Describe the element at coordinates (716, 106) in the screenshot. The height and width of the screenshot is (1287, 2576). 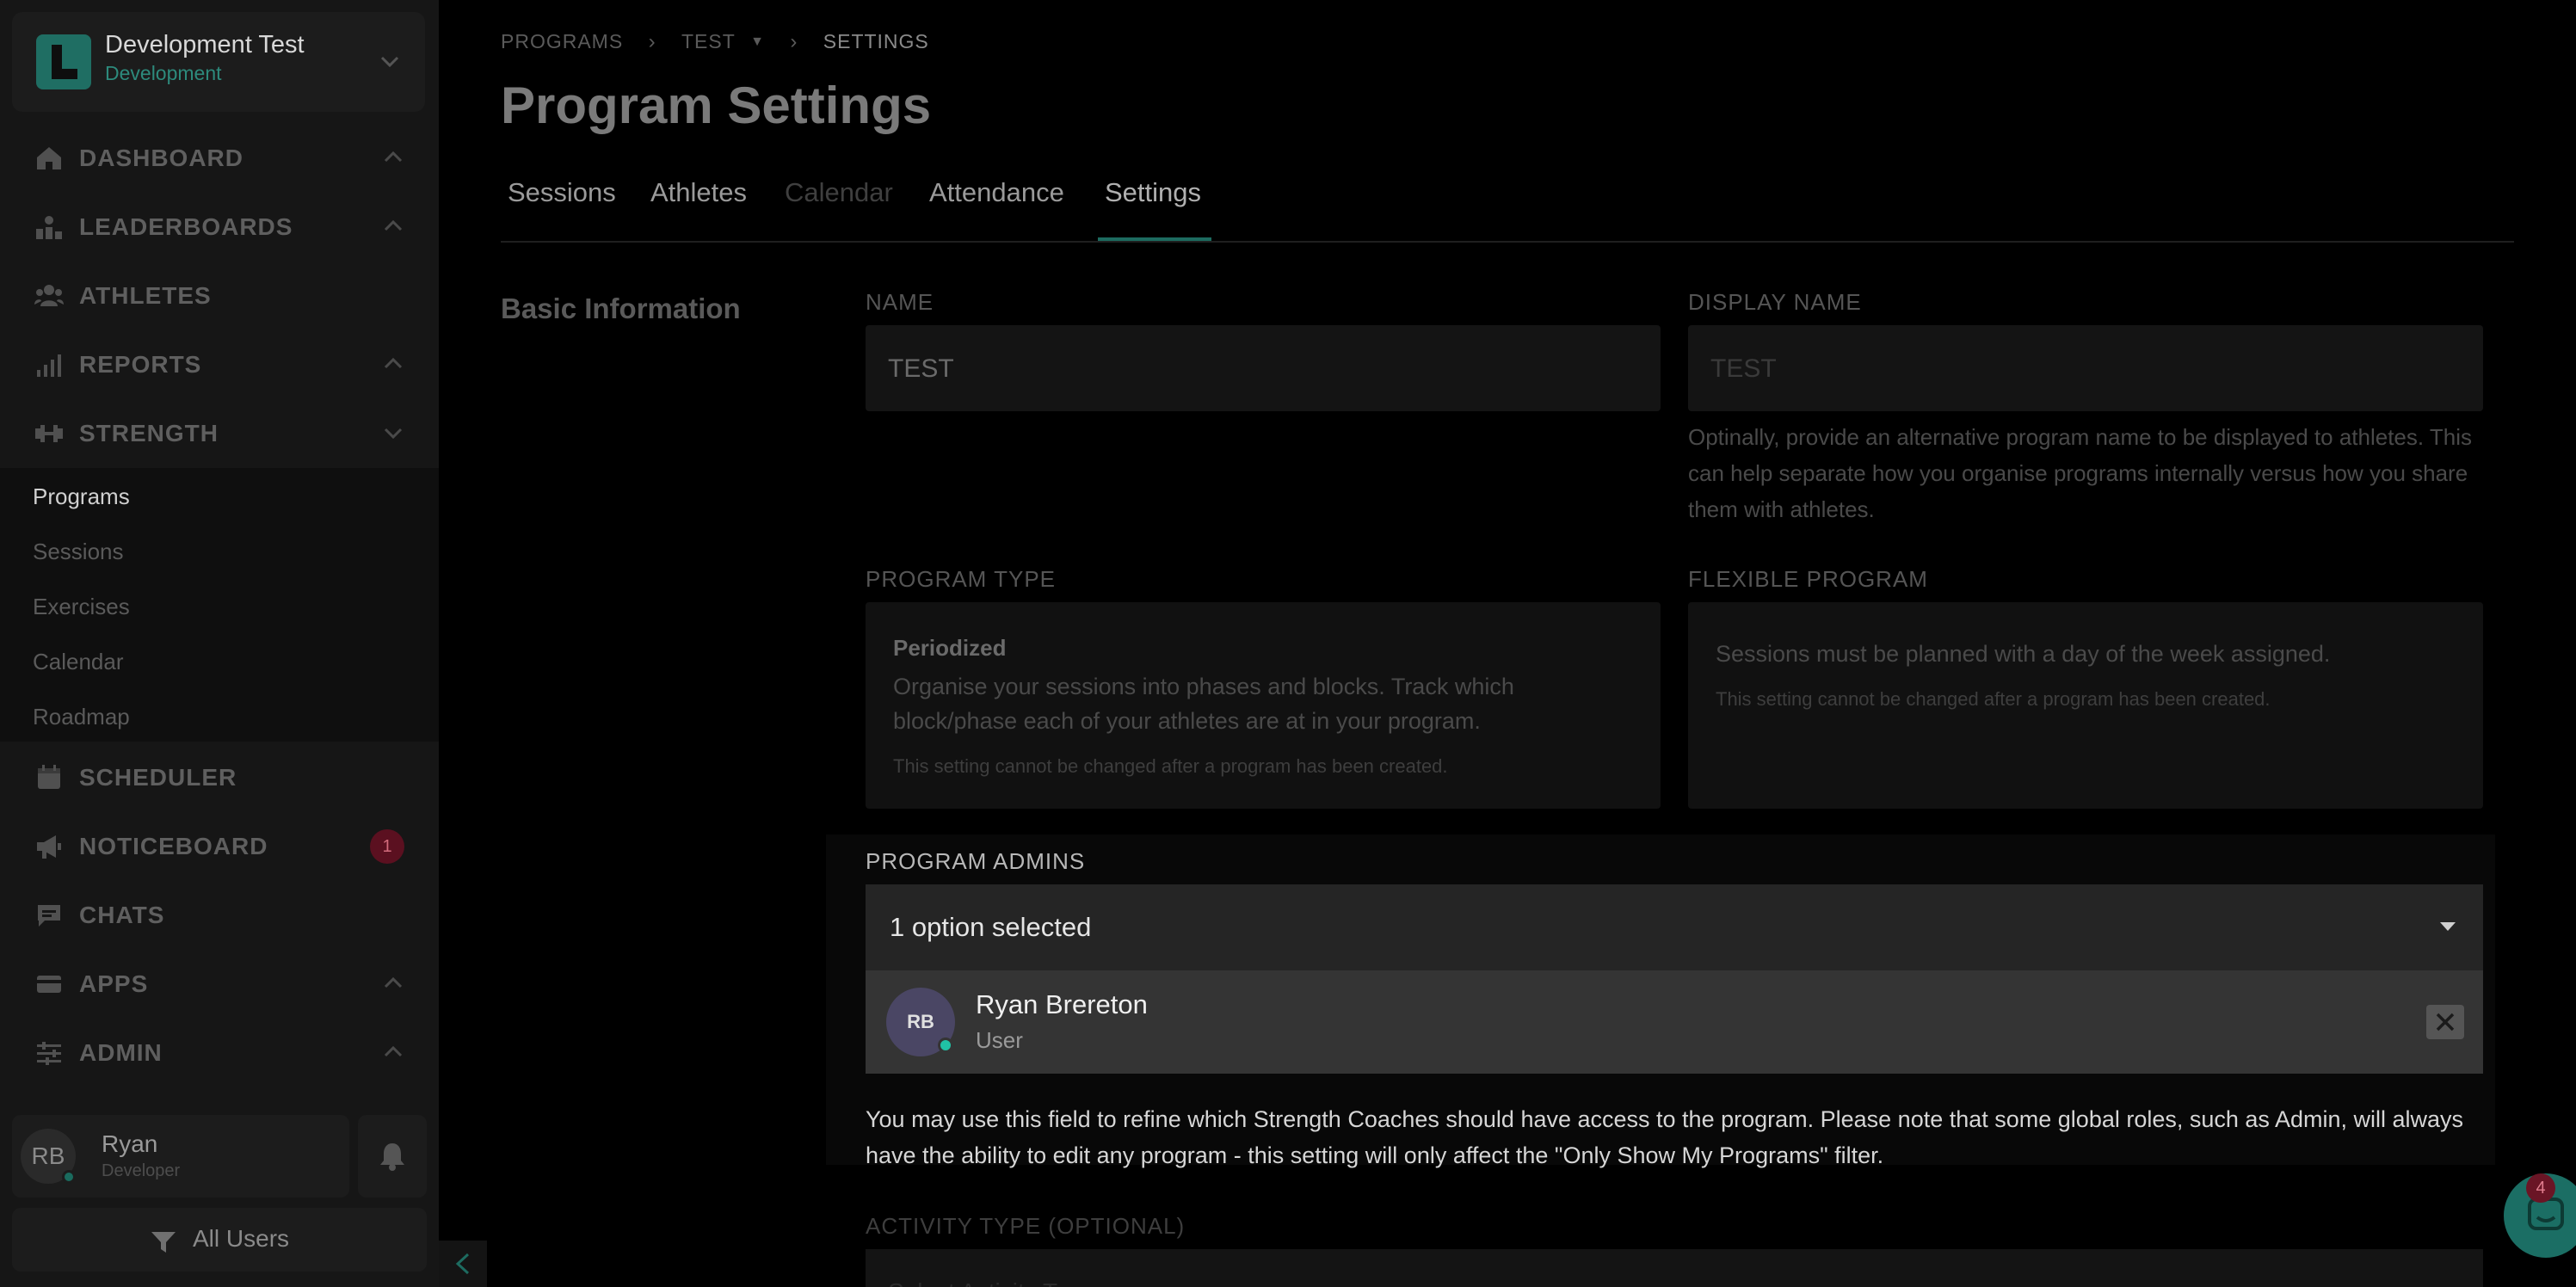
I see `page-title: Program Settings` at that location.